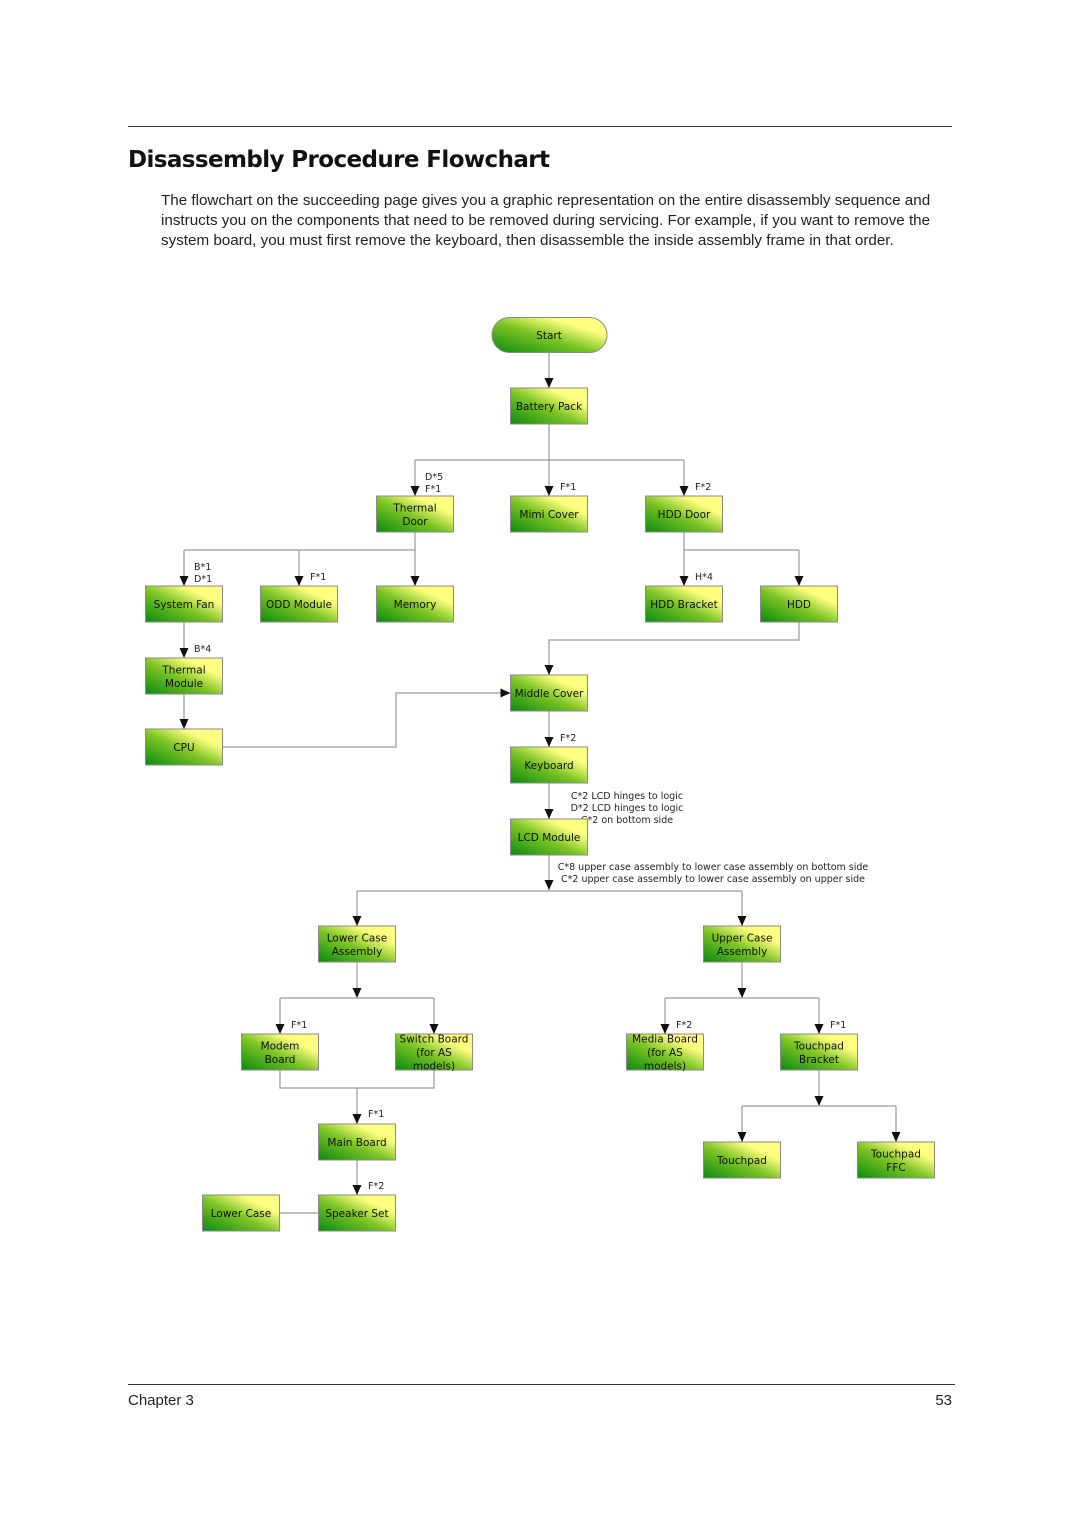 Image resolution: width=1080 pixels, height=1528 pixels. I want to click on node-touchpad: Touchpad, so click(742, 1160).